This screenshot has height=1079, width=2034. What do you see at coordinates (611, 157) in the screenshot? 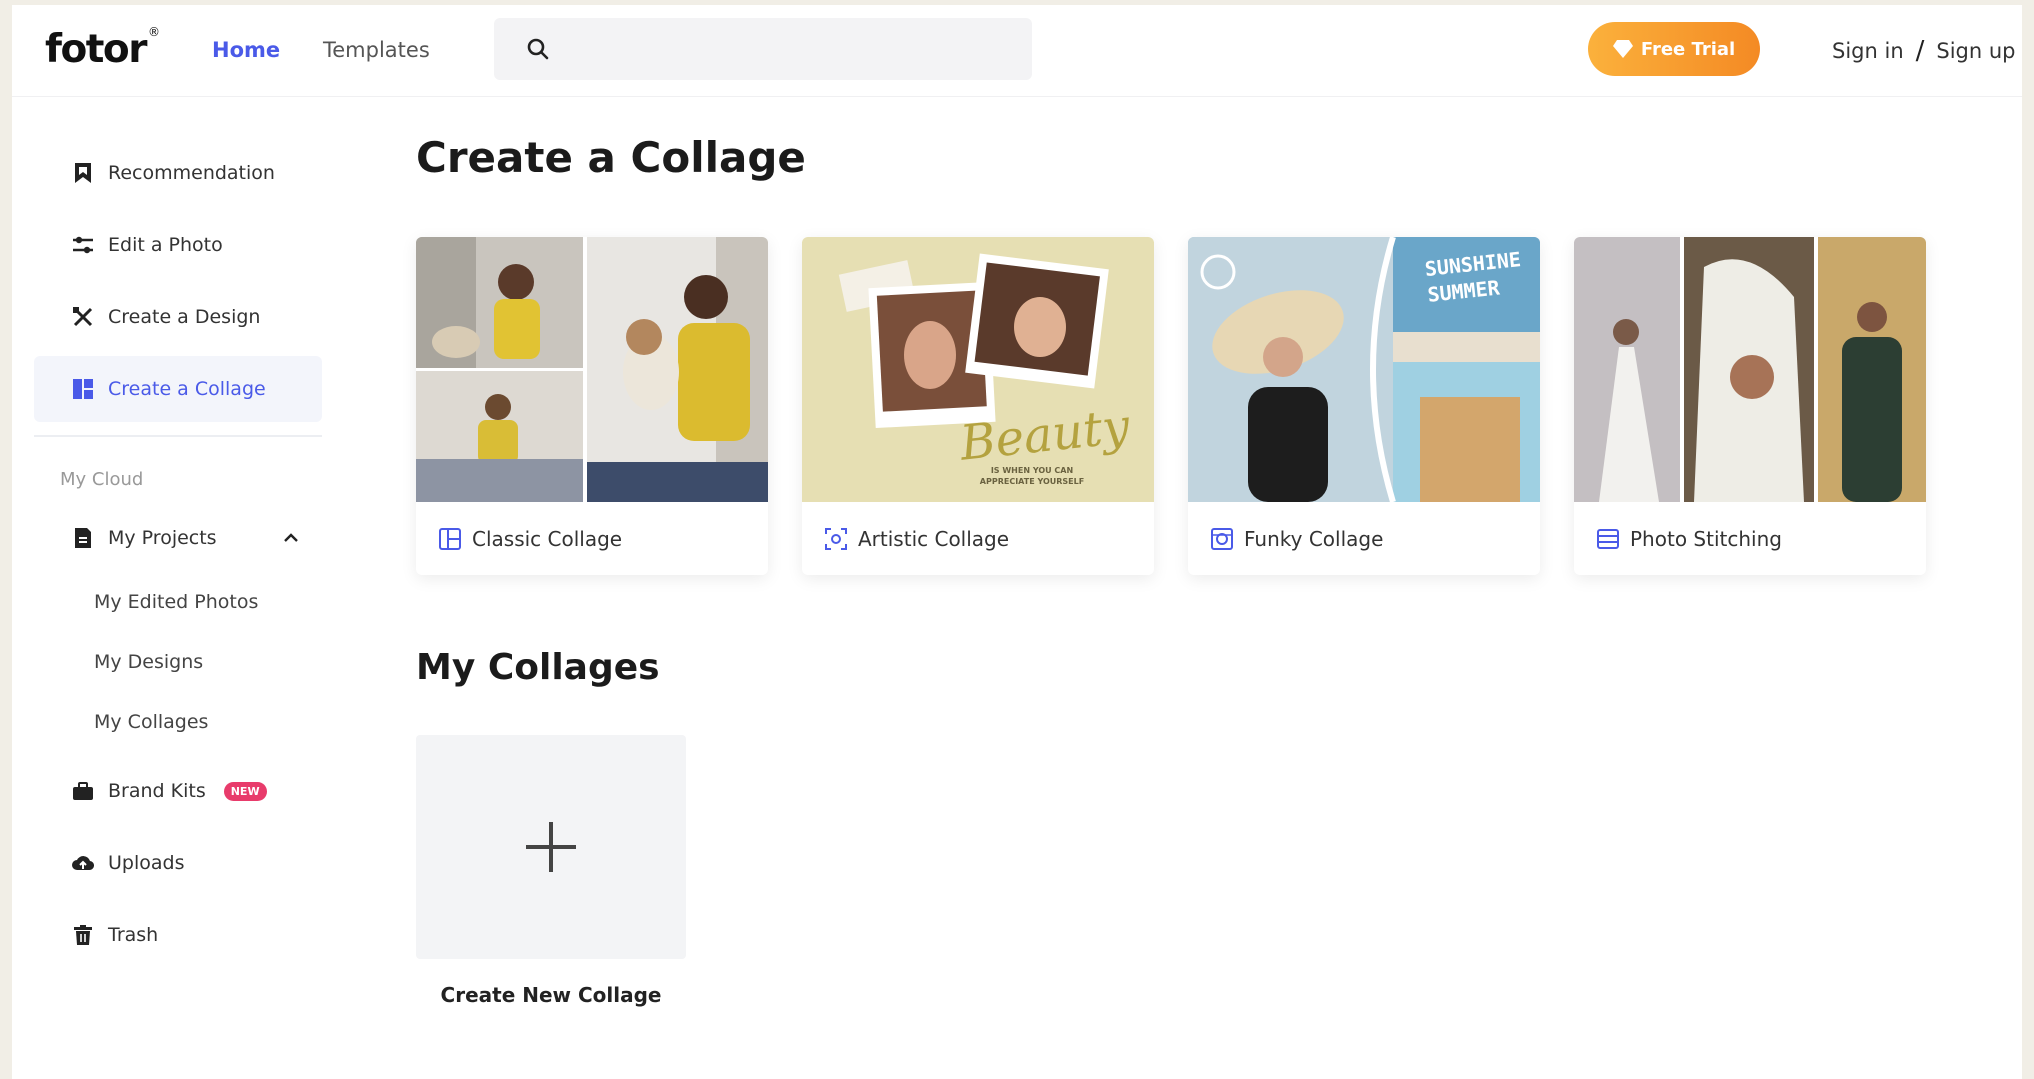
I see `page-title: Create a Collage` at bounding box center [611, 157].